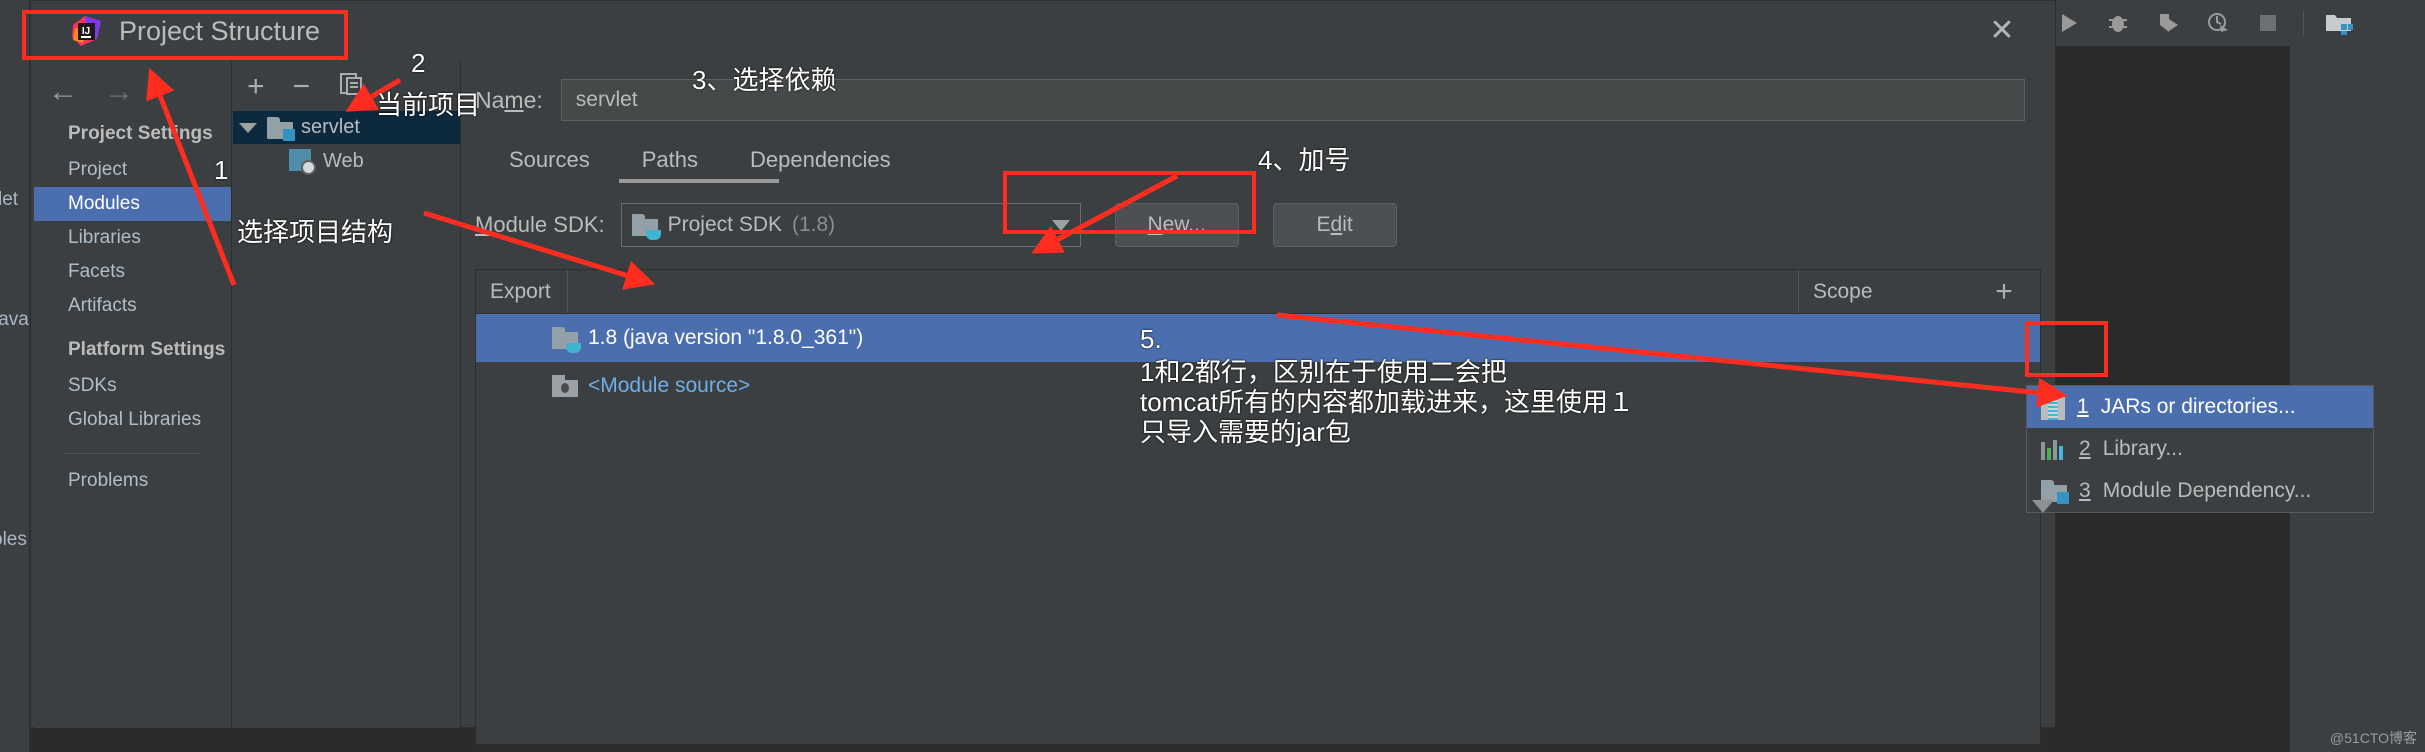 This screenshot has height=752, width=2425. What do you see at coordinates (2118, 23) in the screenshot?
I see `debug-icon` at bounding box center [2118, 23].